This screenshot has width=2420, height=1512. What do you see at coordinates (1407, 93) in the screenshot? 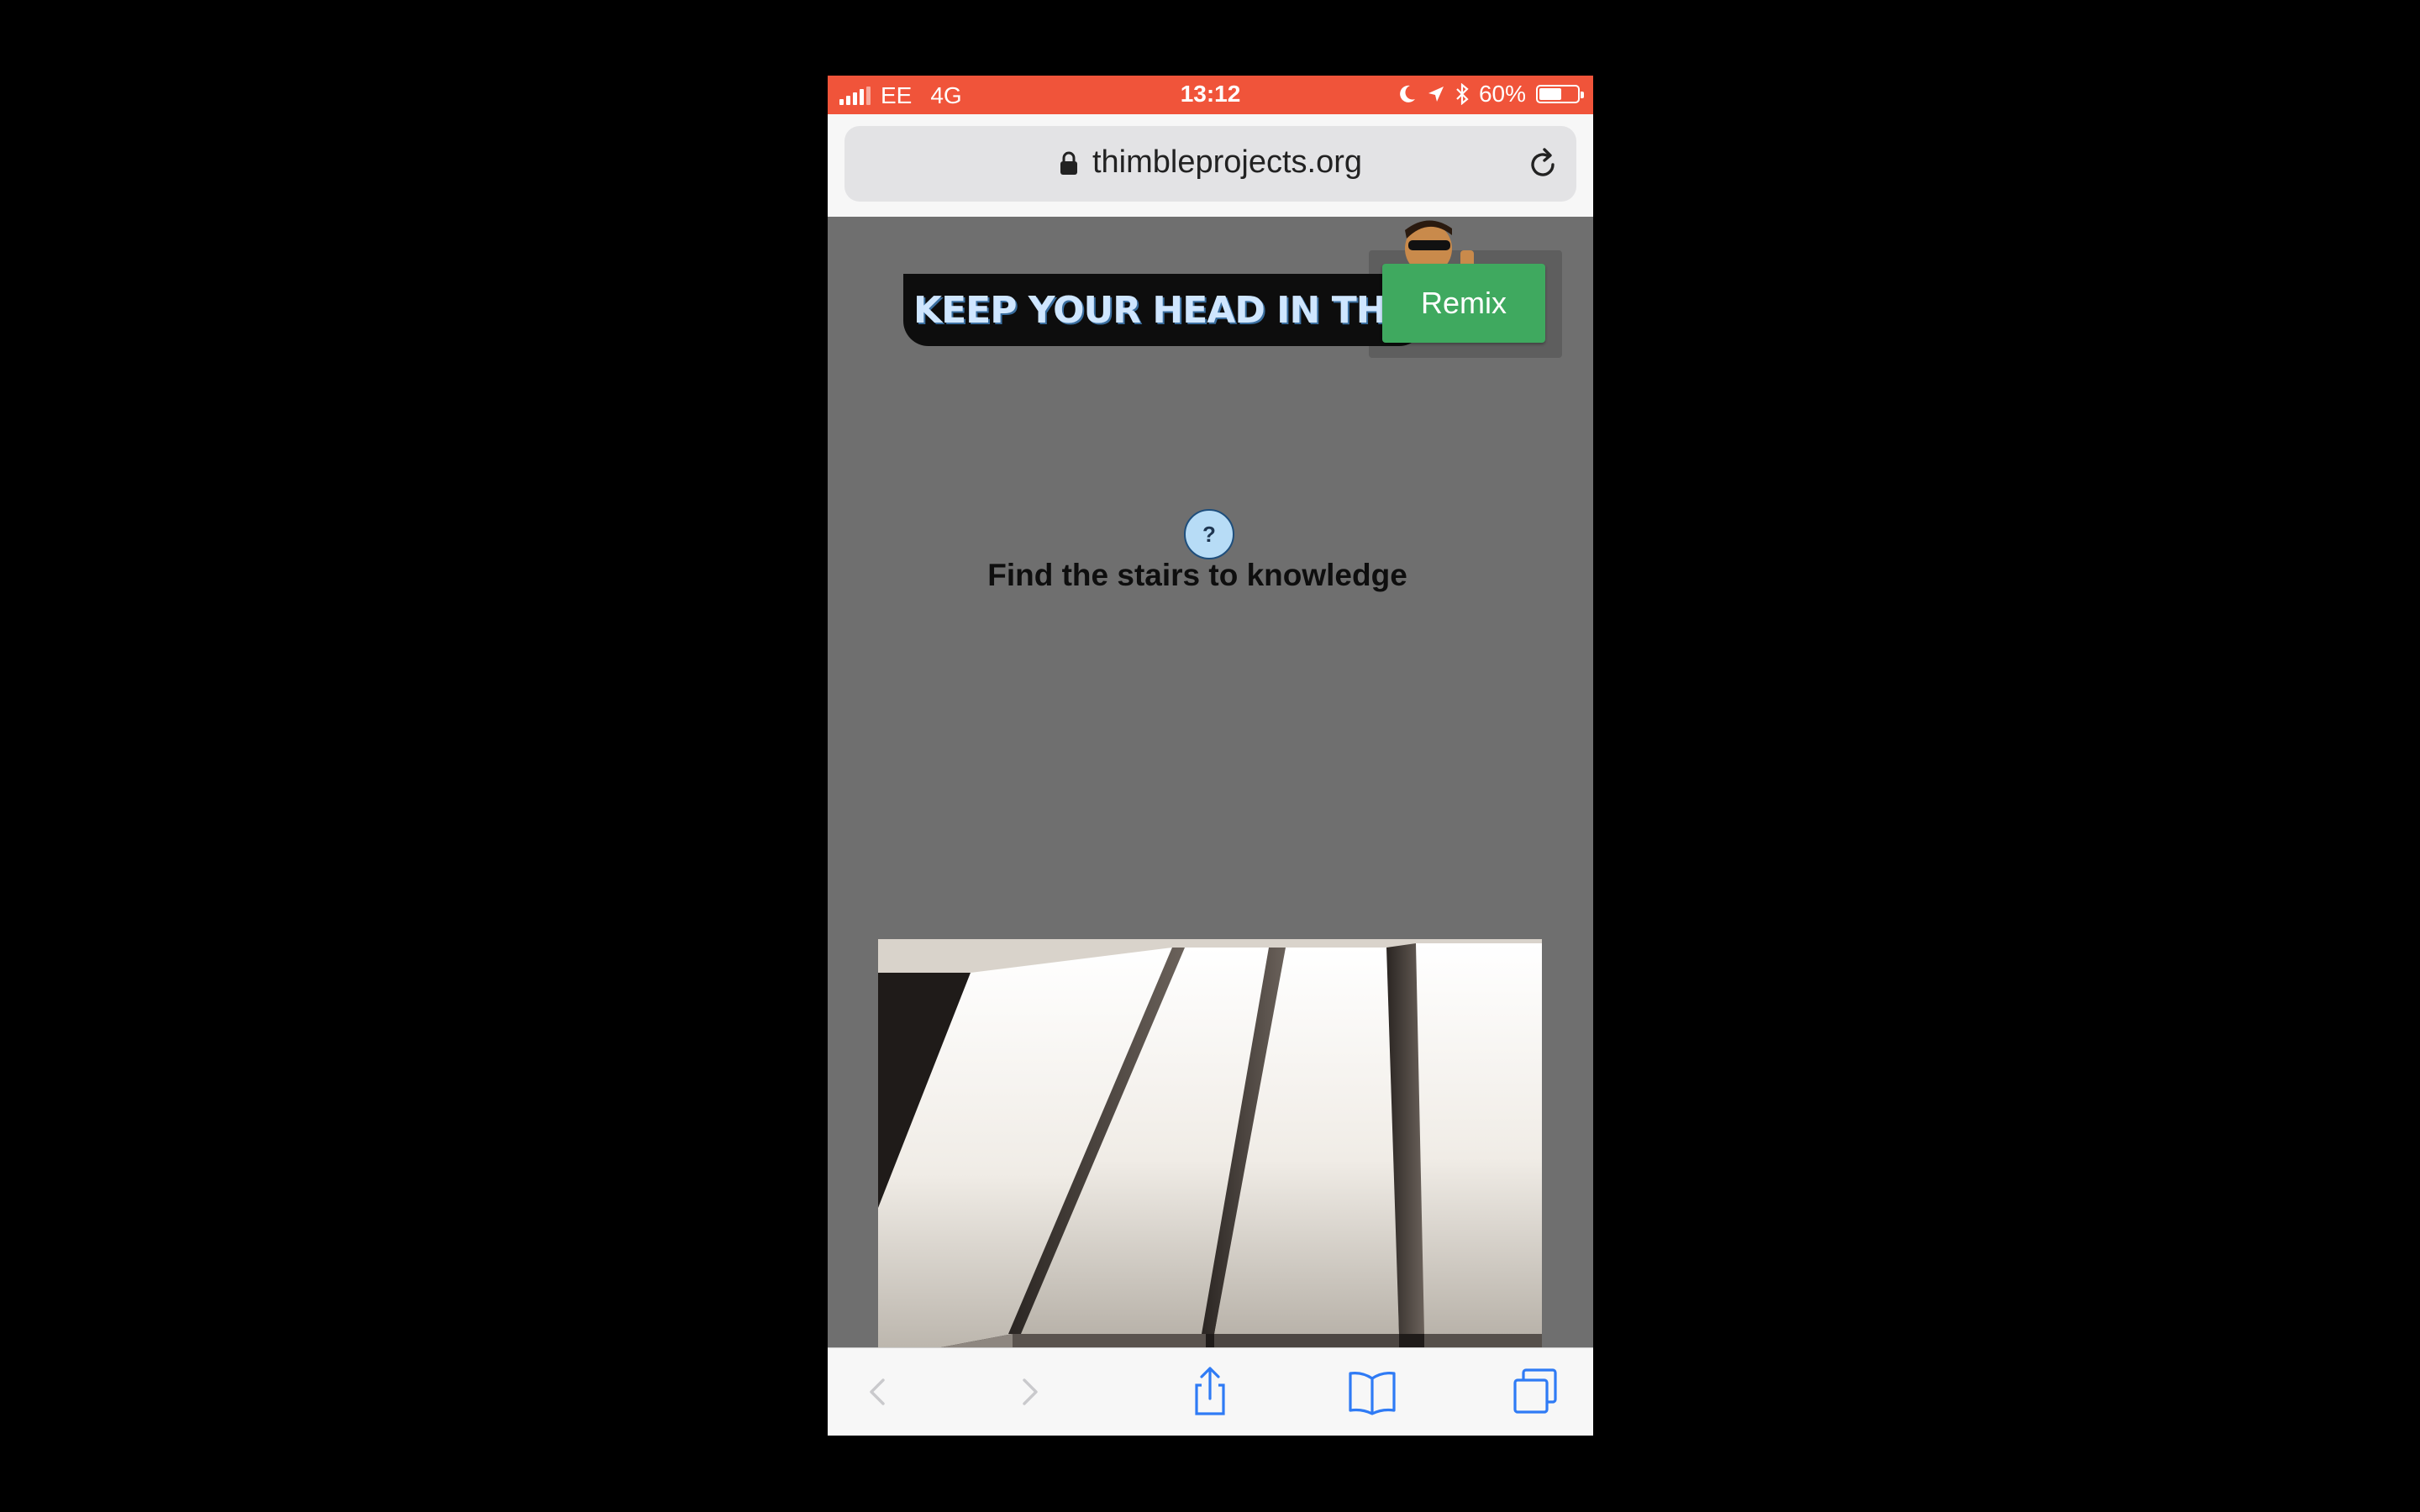
I see `moon-icon` at bounding box center [1407, 93].